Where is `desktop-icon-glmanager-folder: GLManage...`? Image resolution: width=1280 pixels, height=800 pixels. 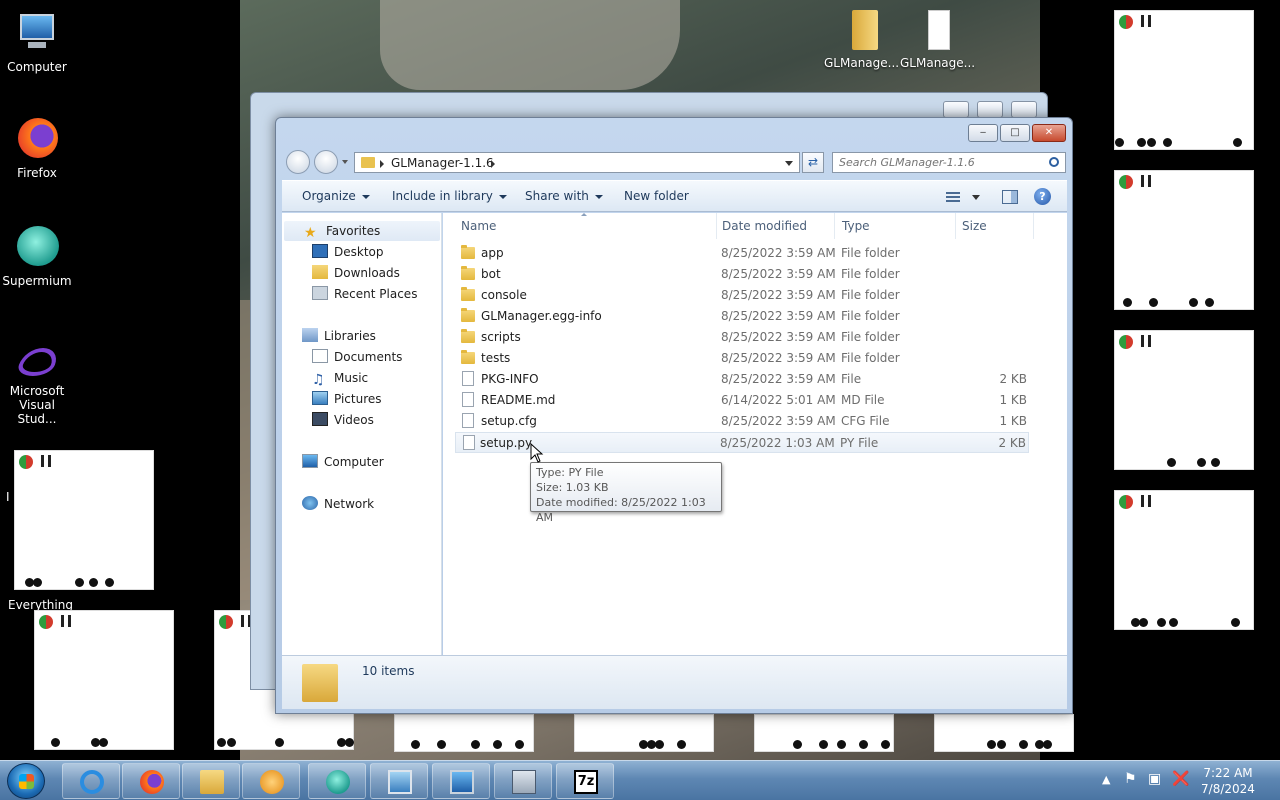
desktop-icon-glmanager-folder: GLManage... is located at coordinates (861, 38).